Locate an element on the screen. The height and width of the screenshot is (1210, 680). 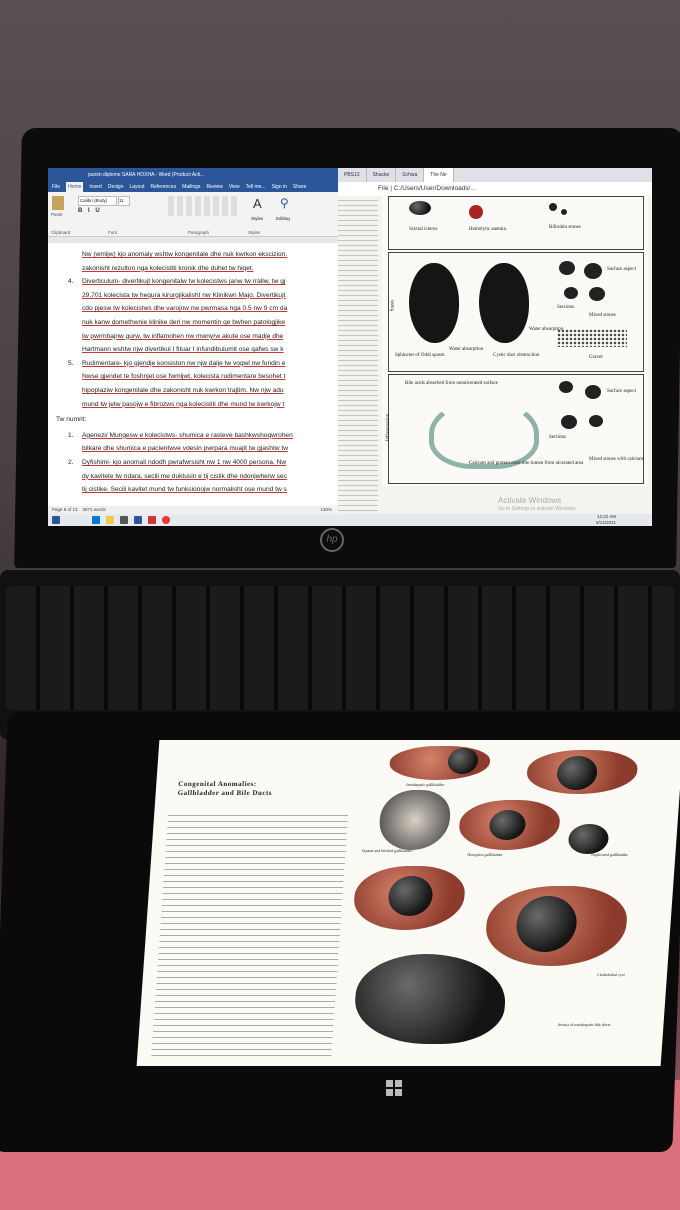
tab-mailings: Mailings is located at coordinates (191, 187).